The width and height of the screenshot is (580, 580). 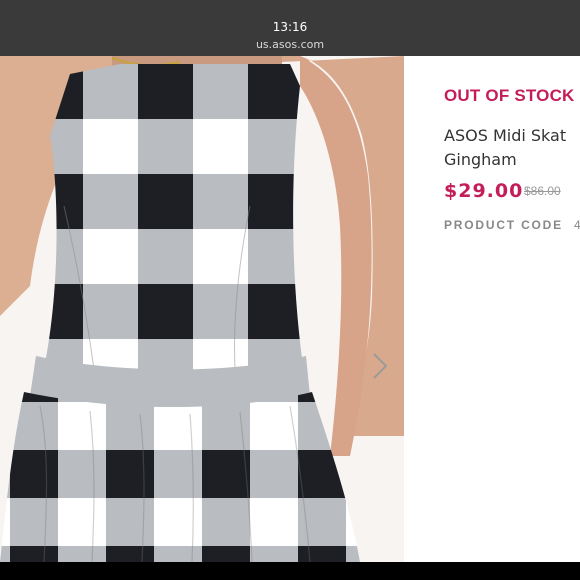 I want to click on was-price: $86.00, so click(x=542, y=191).